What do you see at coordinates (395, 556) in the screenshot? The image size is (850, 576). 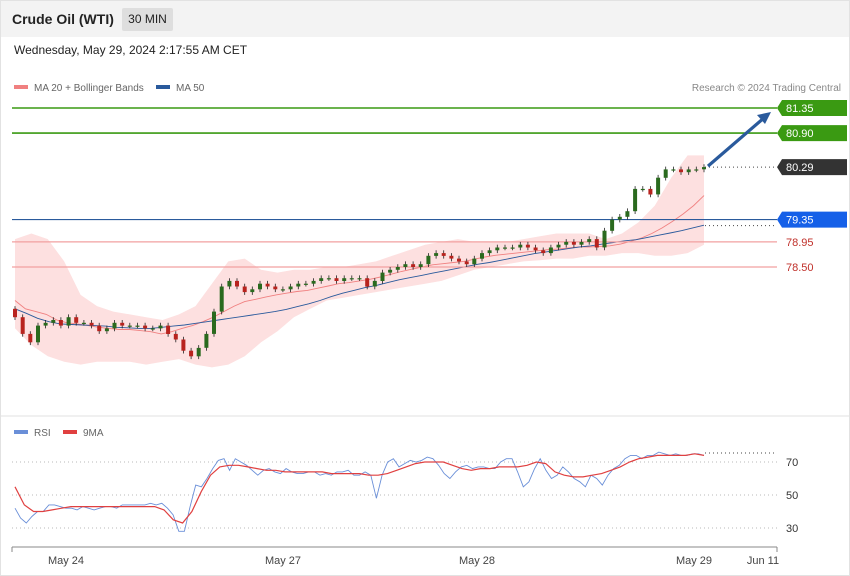 I see `x-axis: May 24 May 27 May 28 May 29 Jun 11` at bounding box center [395, 556].